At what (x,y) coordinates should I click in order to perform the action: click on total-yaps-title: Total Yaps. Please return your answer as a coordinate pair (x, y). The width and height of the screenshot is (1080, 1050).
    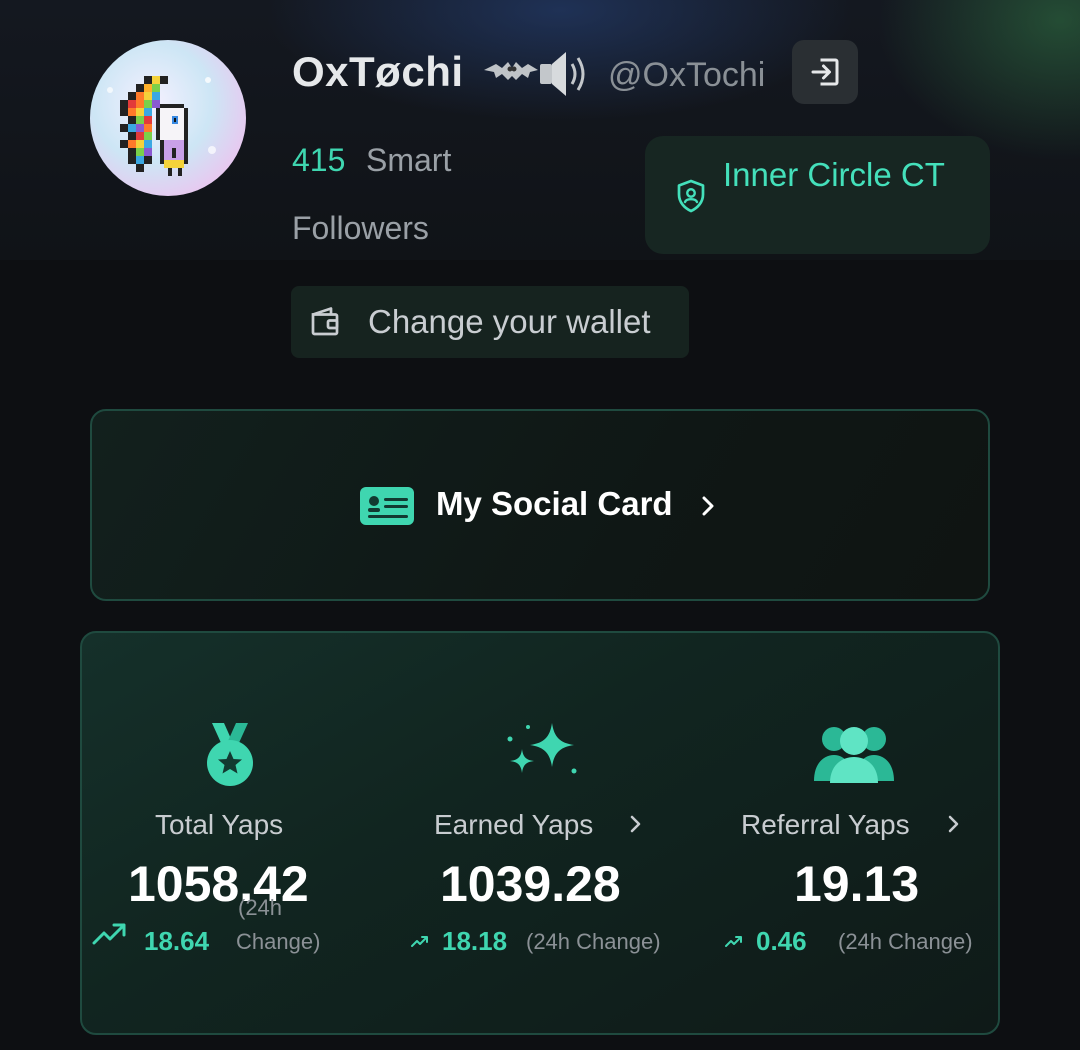
    Looking at the image, I should click on (219, 824).